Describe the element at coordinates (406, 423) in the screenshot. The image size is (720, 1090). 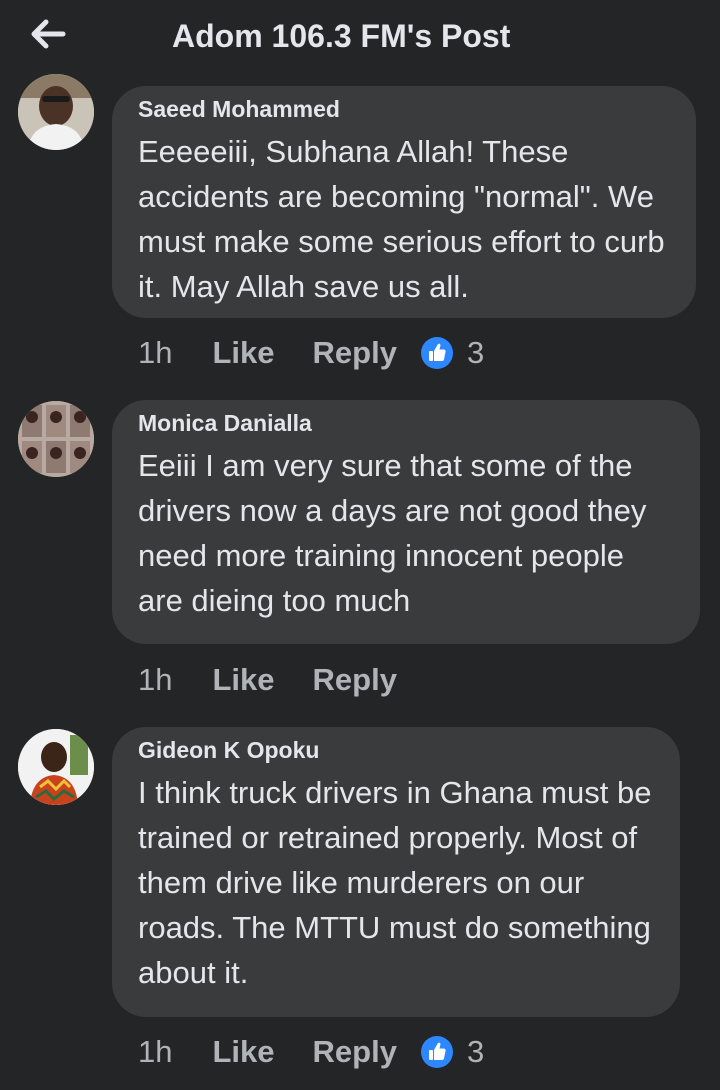
I see `comment-author: Monica Danialla` at that location.